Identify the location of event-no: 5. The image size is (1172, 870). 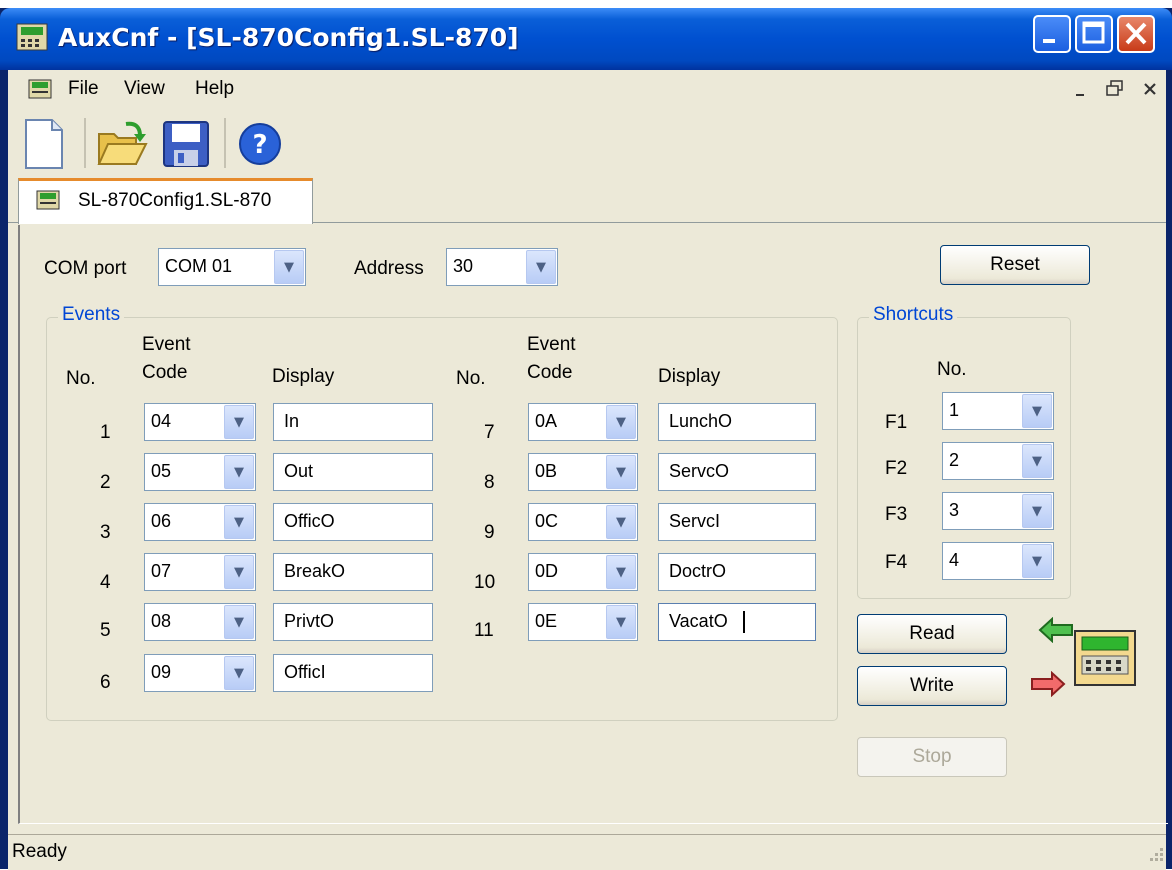
(105, 630).